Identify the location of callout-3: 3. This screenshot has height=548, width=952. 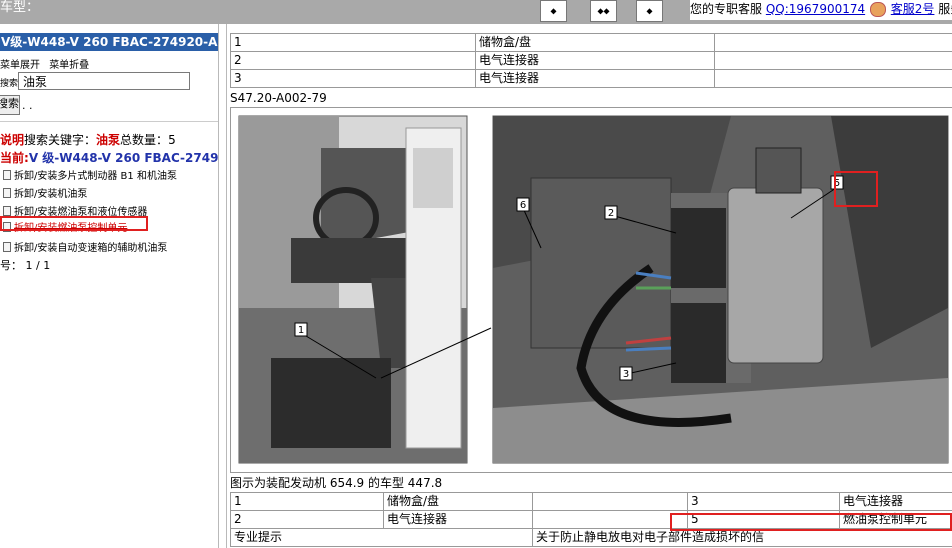
(626, 374).